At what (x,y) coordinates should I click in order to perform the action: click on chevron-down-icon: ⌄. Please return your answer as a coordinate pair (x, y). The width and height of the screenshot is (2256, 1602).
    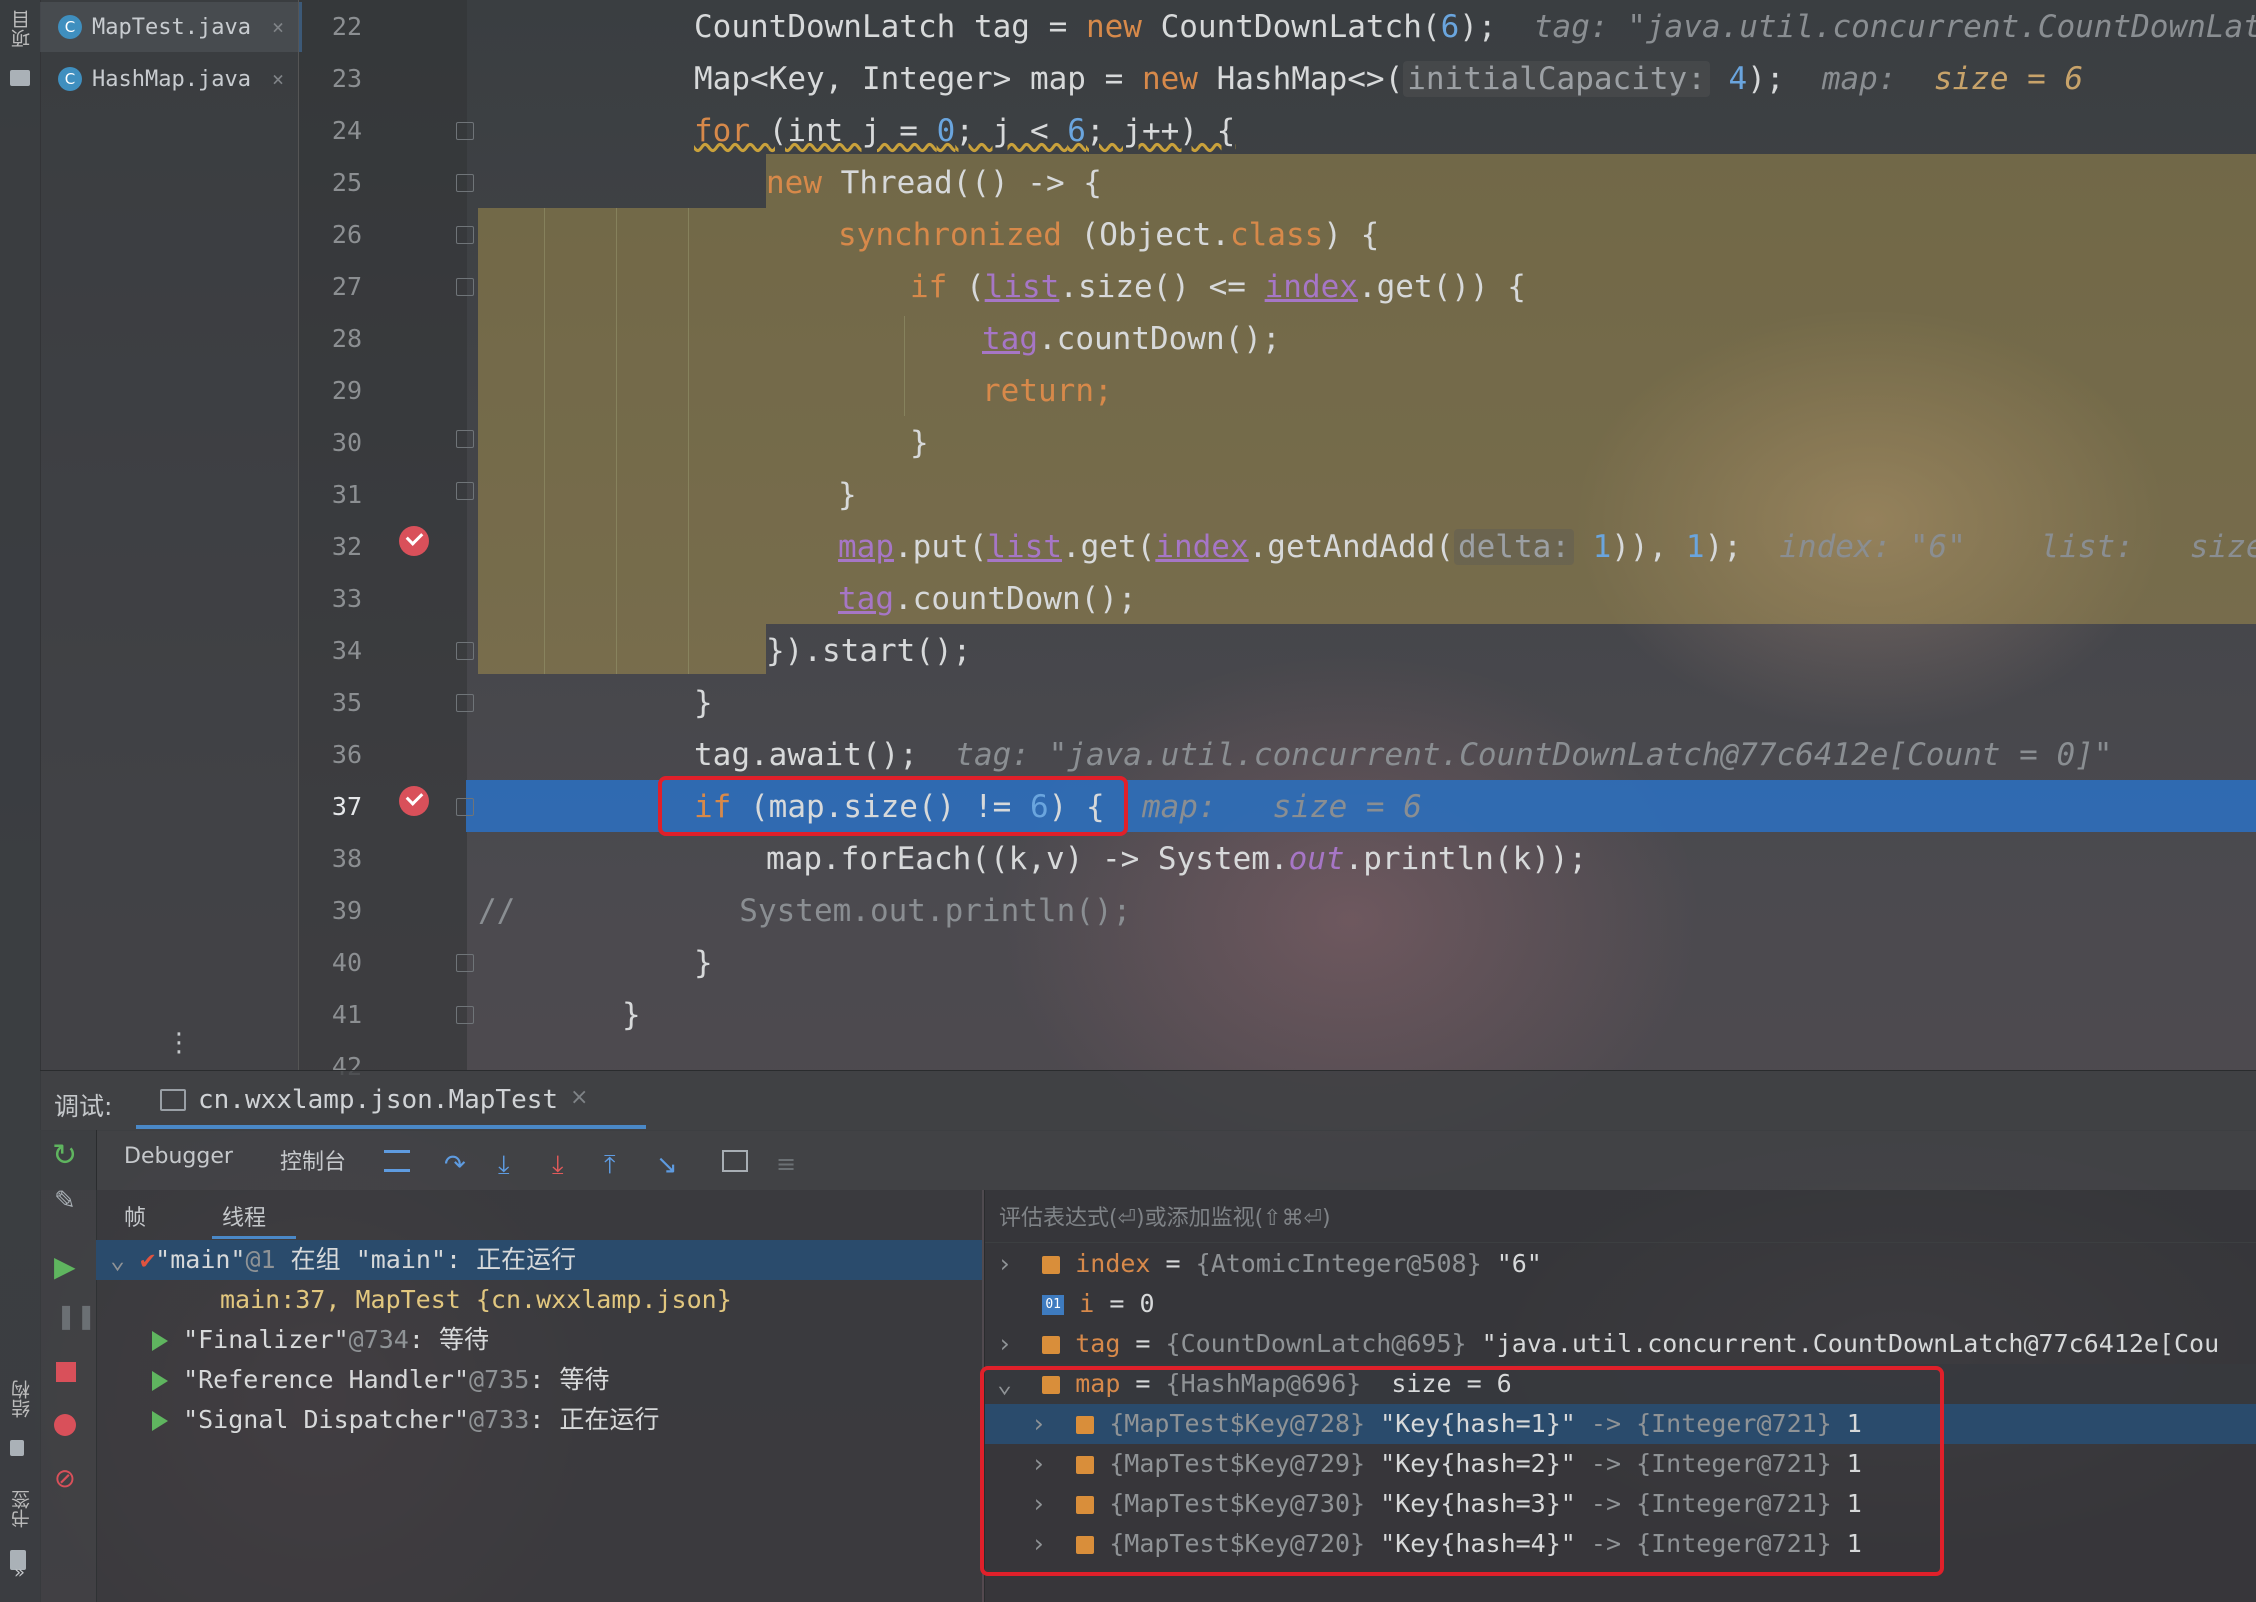
    Looking at the image, I should click on (125, 1259).